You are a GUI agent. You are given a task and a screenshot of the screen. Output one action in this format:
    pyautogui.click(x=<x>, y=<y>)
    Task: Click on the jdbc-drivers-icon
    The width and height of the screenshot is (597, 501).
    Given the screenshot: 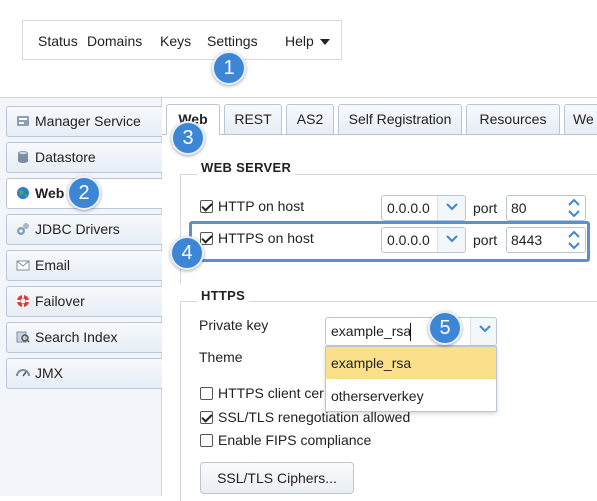 What is the action you would take?
    pyautogui.click(x=23, y=229)
    